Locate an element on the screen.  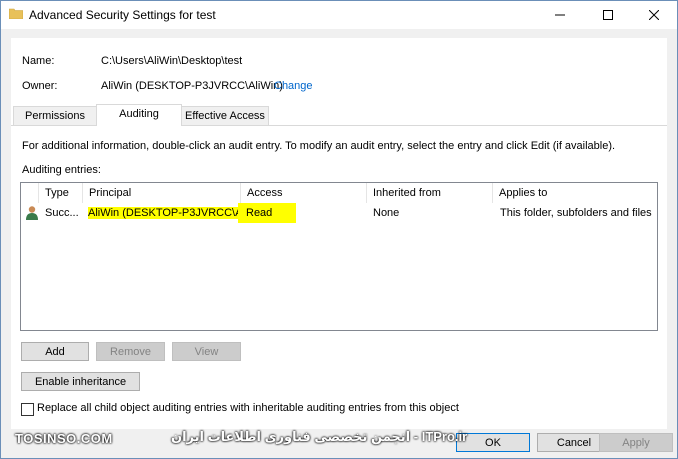
enable-inheritance-button: Enable inheritance is located at coordinates (80, 381).